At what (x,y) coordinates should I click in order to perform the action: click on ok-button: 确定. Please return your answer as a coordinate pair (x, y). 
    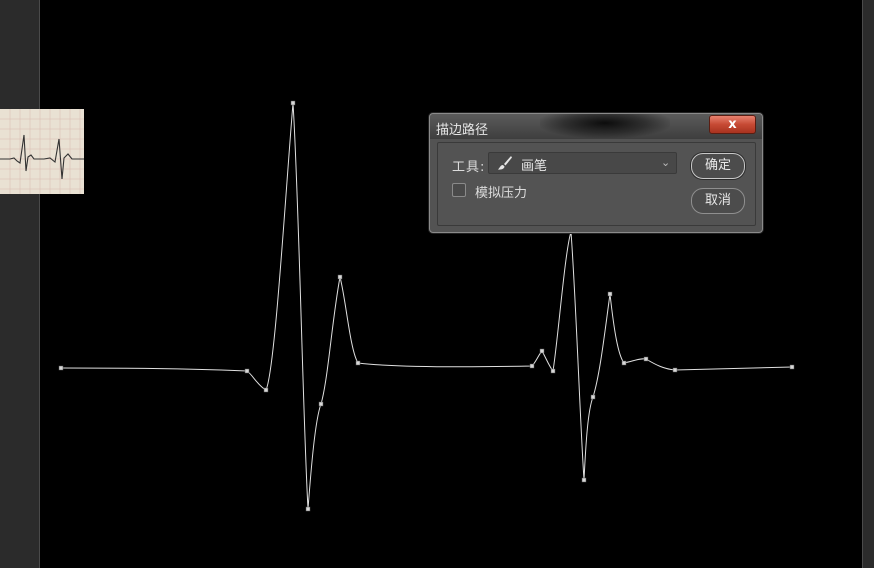
    Looking at the image, I should click on (718, 166).